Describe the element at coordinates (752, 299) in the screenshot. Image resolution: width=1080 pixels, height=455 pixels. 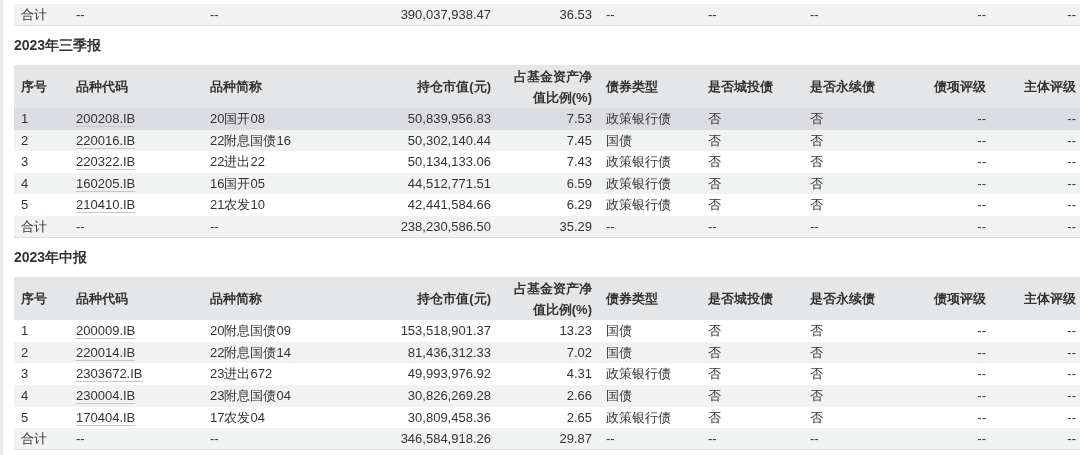
I see `column-header: 是否城投债` at that location.